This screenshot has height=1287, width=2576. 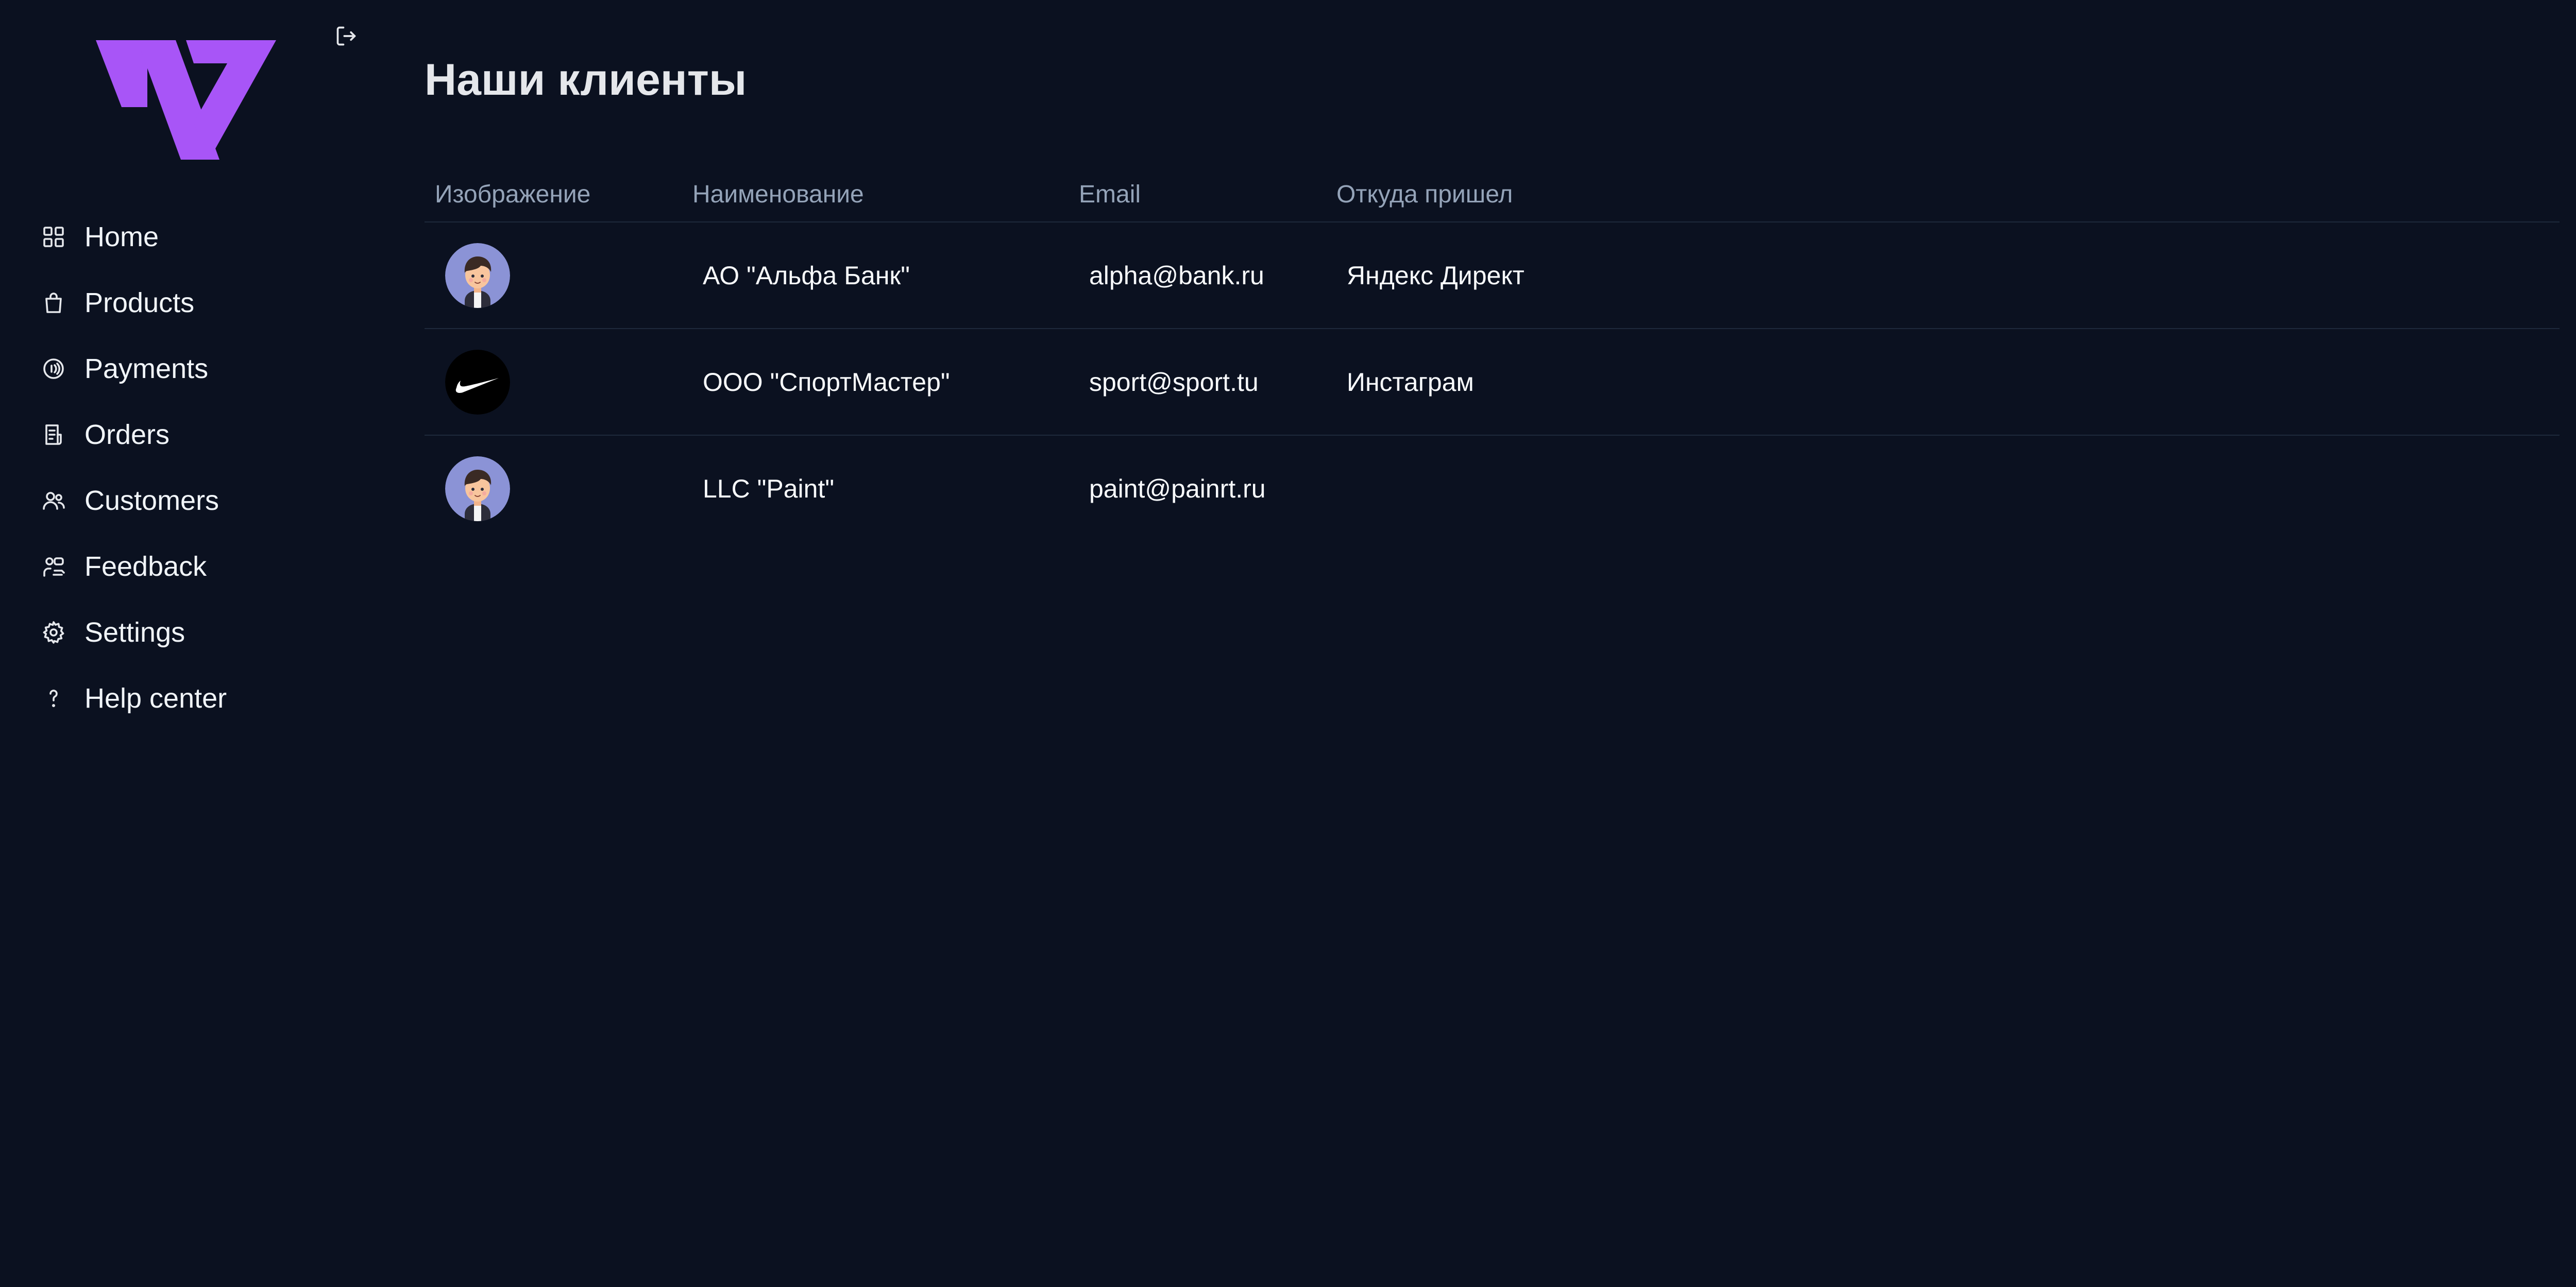 I want to click on column-header-source: Откуда пришел, so click(x=1424, y=194).